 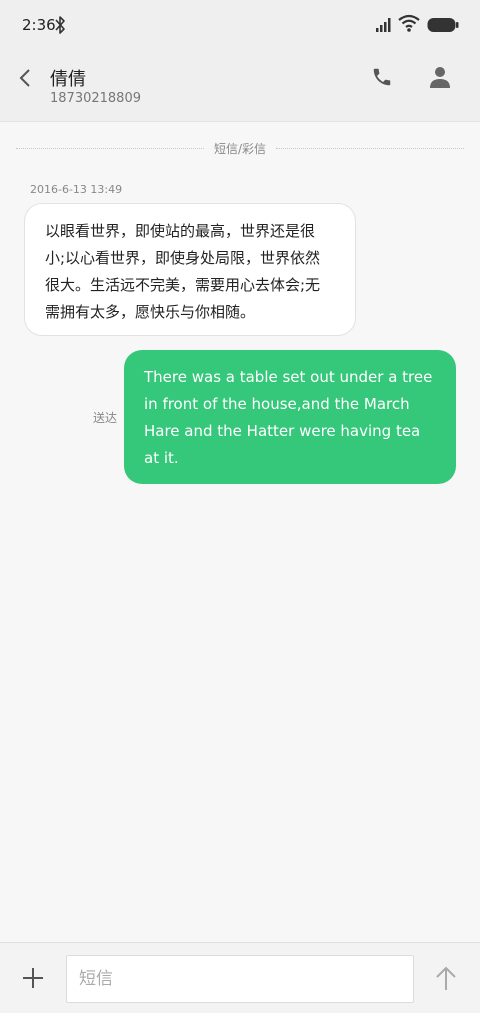 What do you see at coordinates (39, 25) in the screenshot?
I see `status-time: 2:36` at bounding box center [39, 25].